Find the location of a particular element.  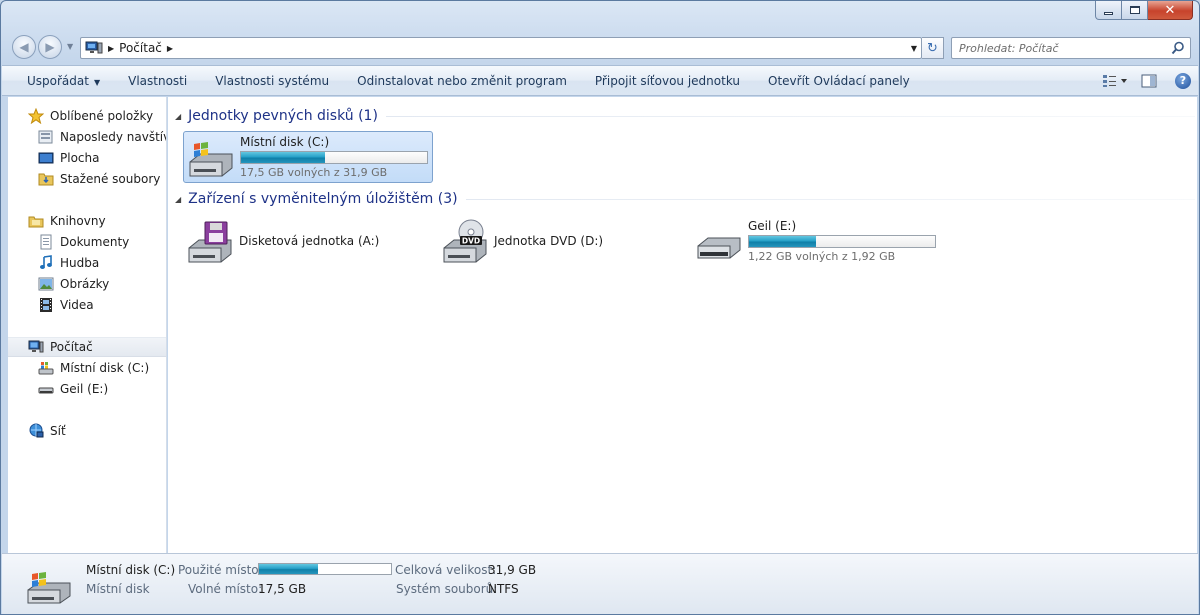

sidebar-item-network: Síť is located at coordinates (87, 431).